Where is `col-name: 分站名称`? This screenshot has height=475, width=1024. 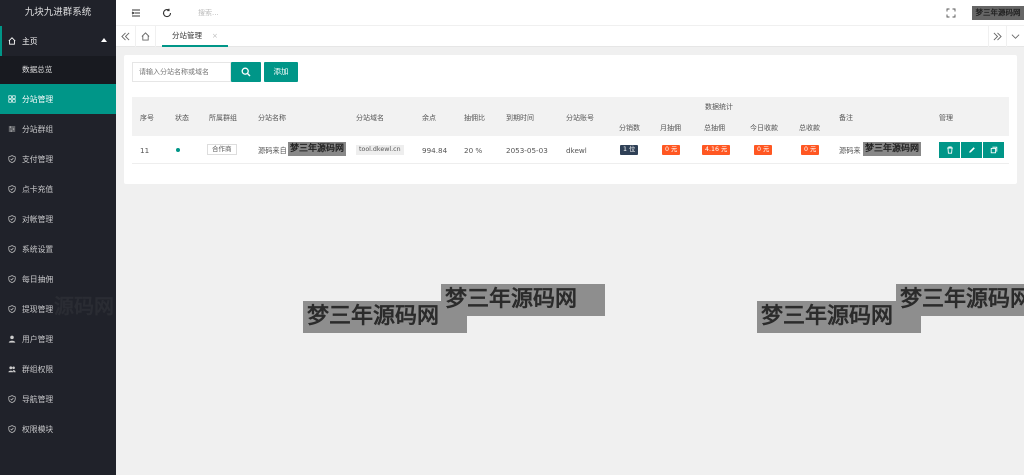
col-name: 分站名称 is located at coordinates (272, 118).